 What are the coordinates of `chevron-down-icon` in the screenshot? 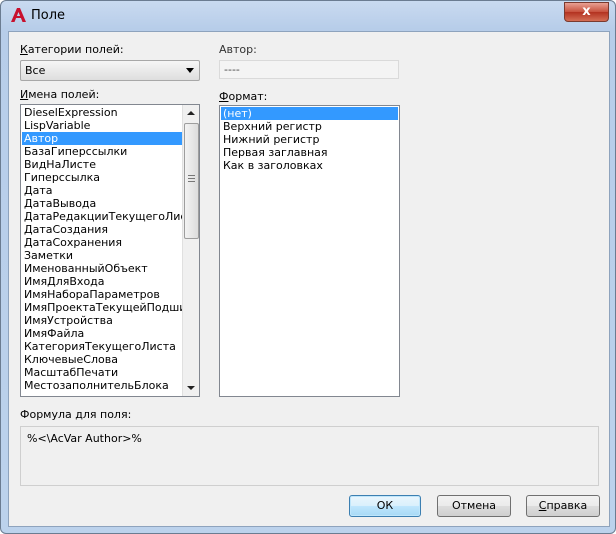 It's located at (190, 70).